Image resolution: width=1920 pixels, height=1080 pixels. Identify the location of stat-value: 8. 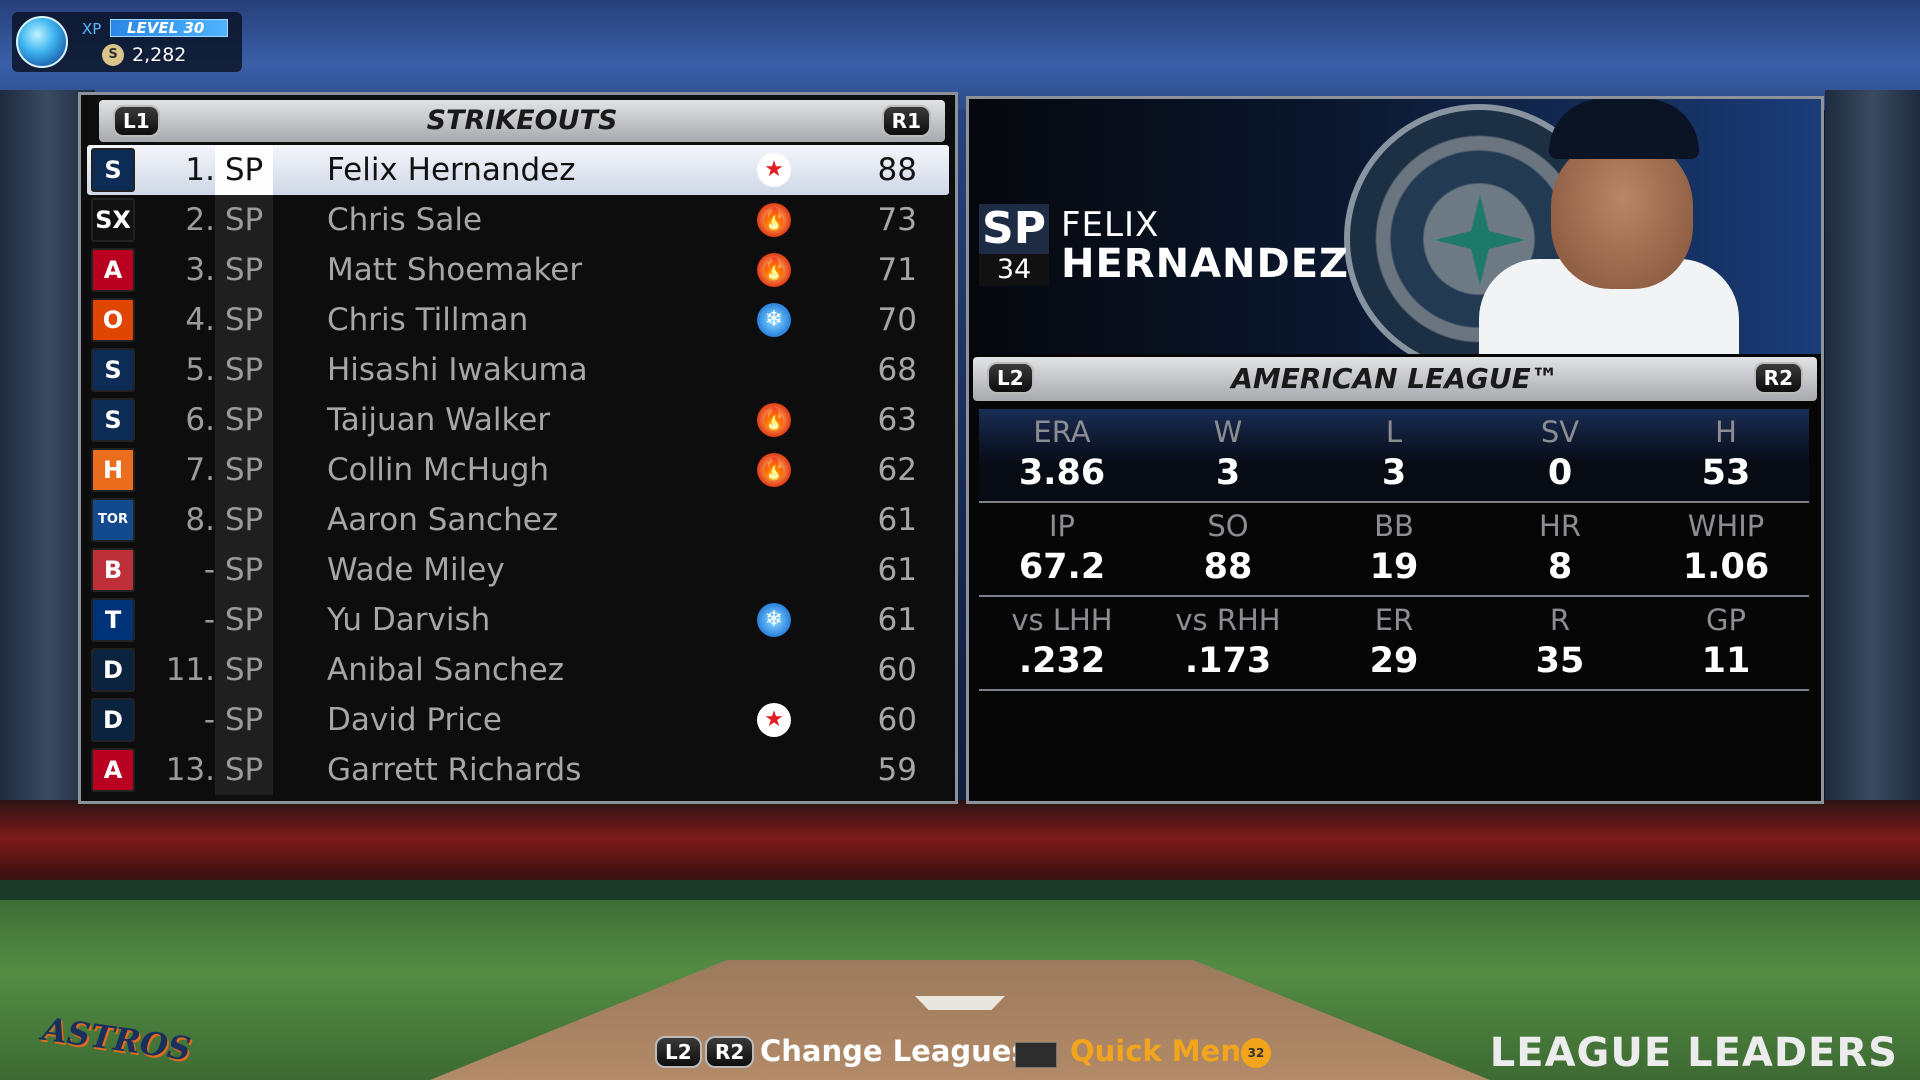
(1560, 567).